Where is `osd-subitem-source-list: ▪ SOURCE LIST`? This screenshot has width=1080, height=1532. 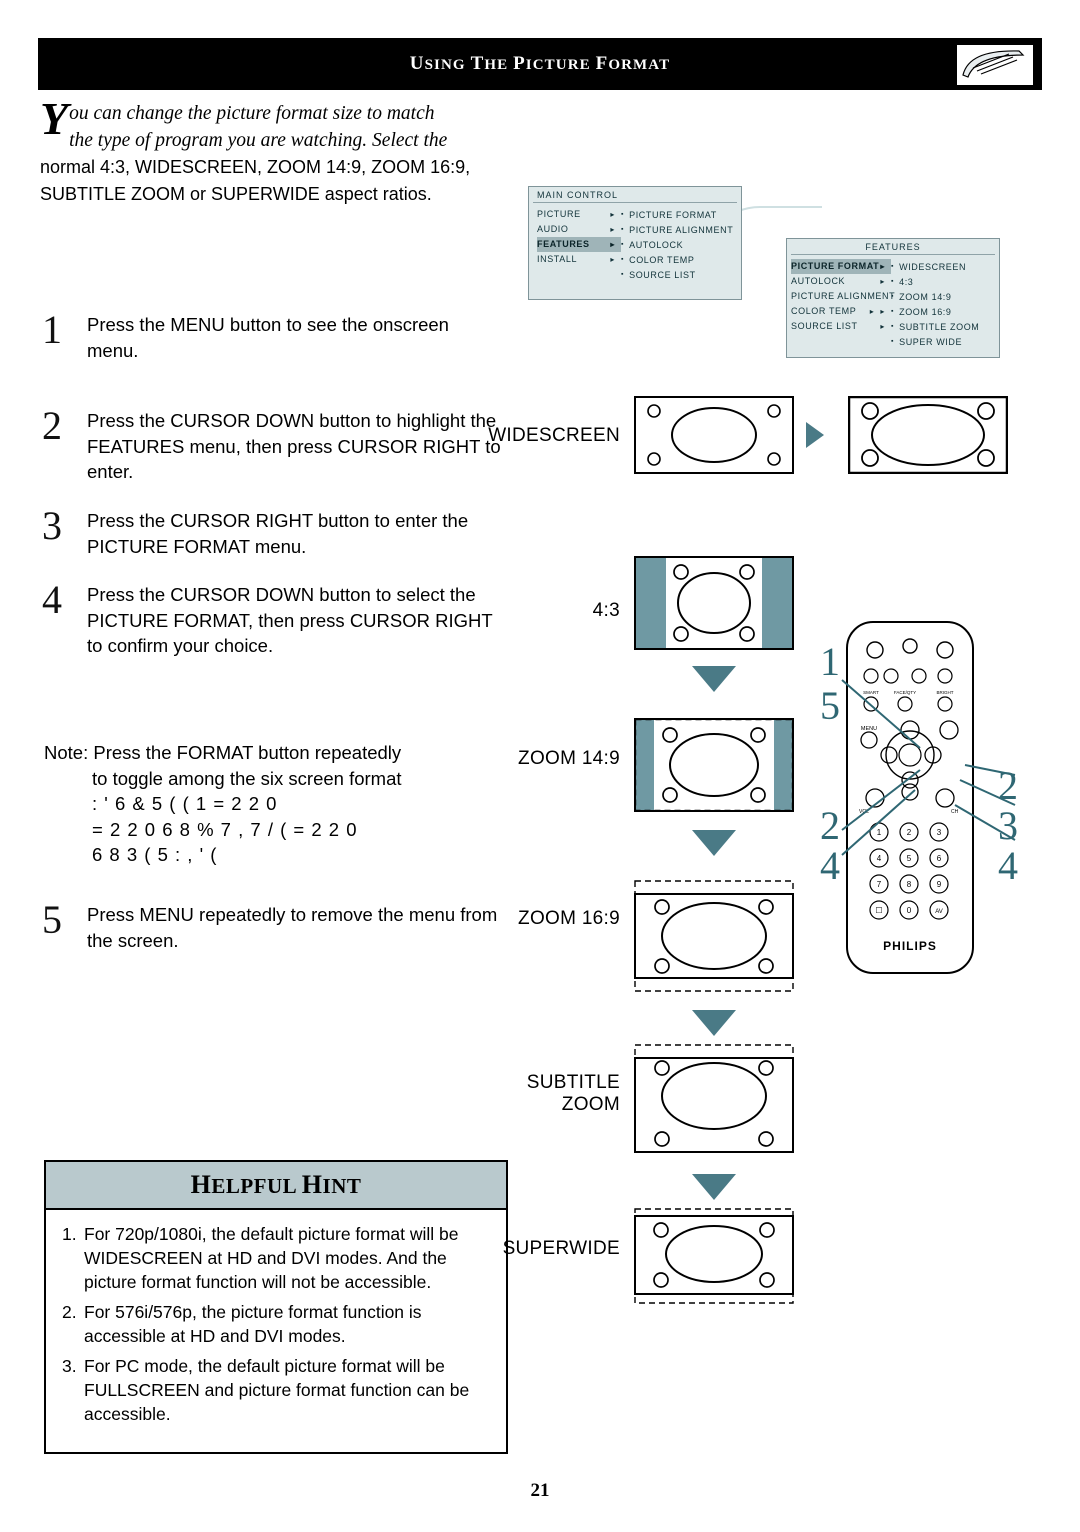
osd-subitem-source-list: ▪ SOURCE LIST is located at coordinates (681, 274).